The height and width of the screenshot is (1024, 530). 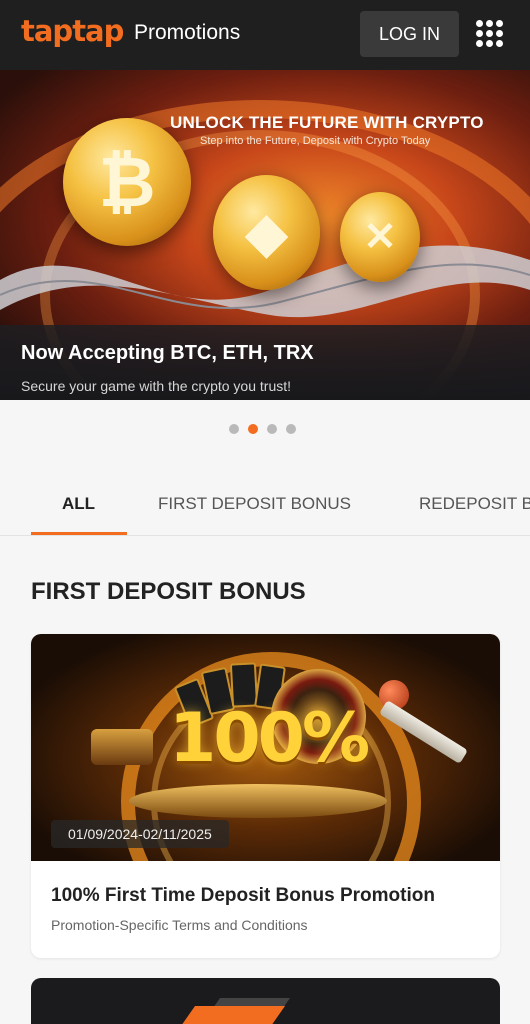 I want to click on promo-card-title: 100% First Time Deposit Bonus Promotion, so click(x=243, y=896).